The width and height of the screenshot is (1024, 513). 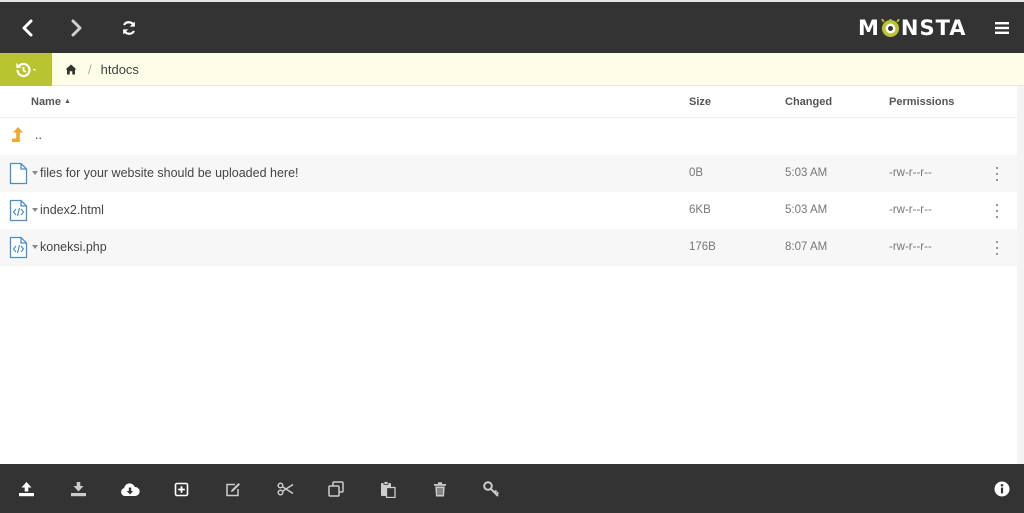 I want to click on upload-icon, so click(x=26, y=489).